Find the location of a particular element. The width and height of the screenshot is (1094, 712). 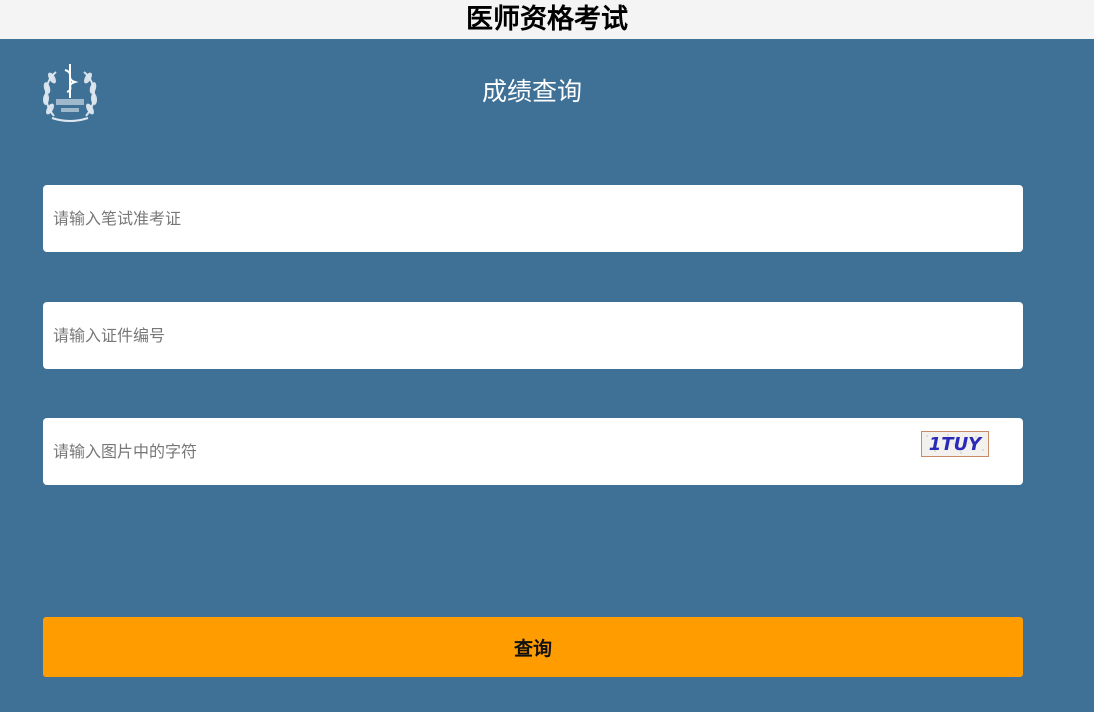

id-number-field is located at coordinates (533, 335).